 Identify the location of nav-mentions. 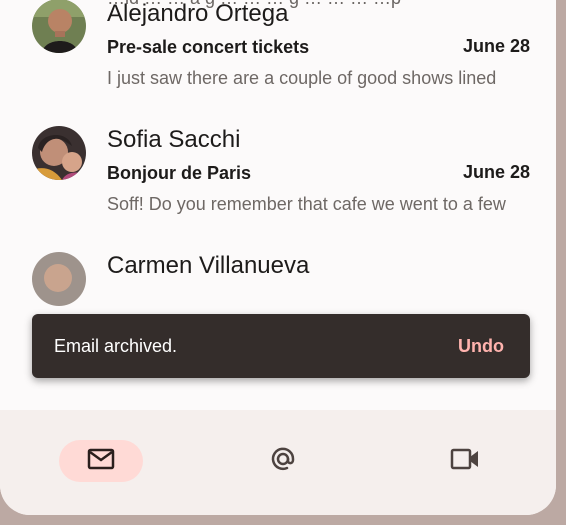
(283, 461).